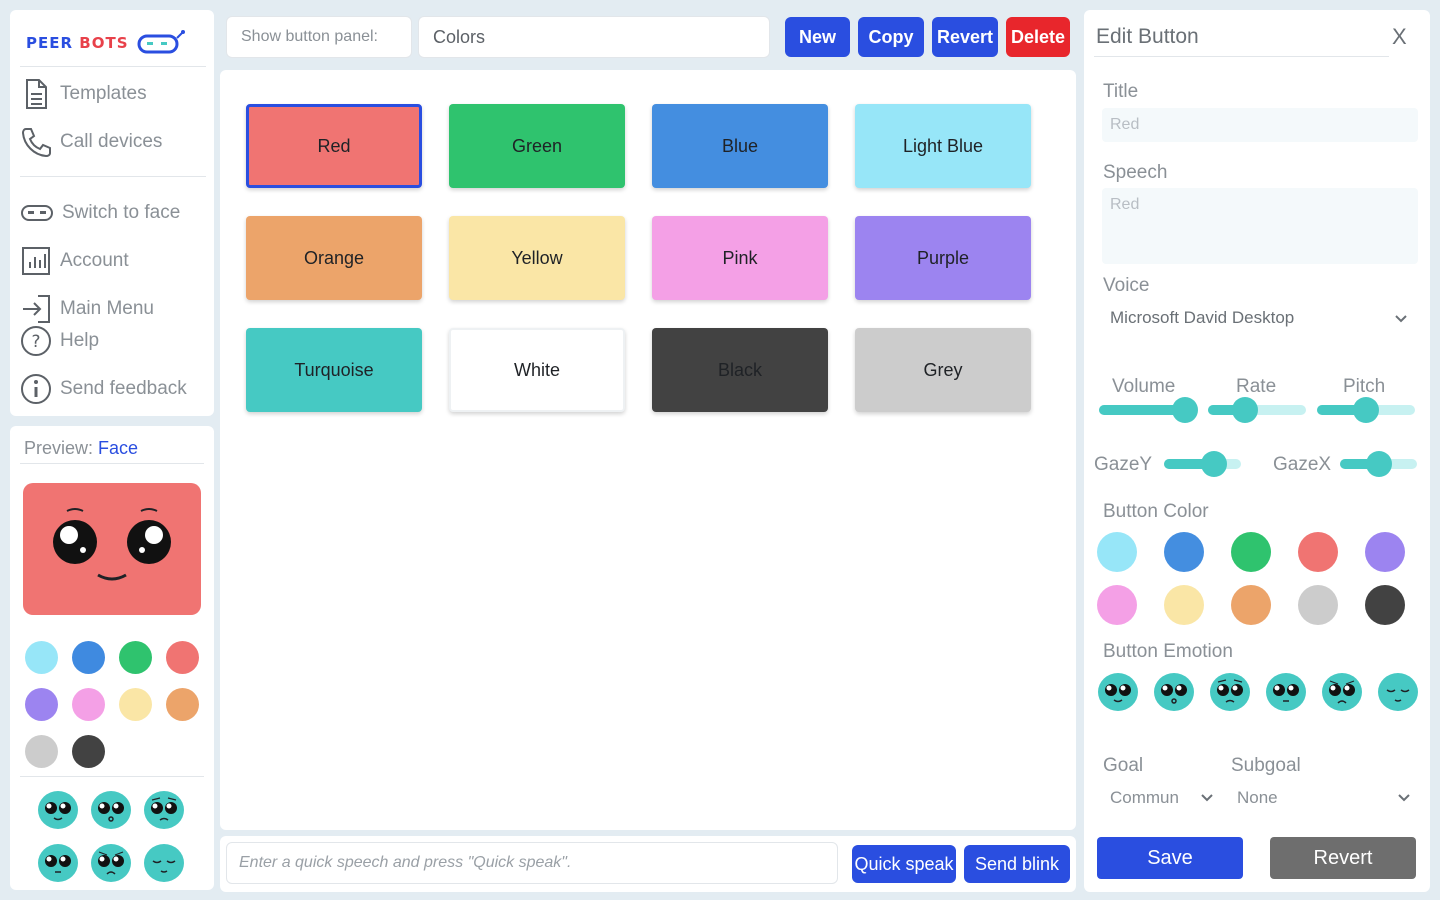  What do you see at coordinates (1232, 695) in the screenshot?
I see `button-emotion-worried-icon` at bounding box center [1232, 695].